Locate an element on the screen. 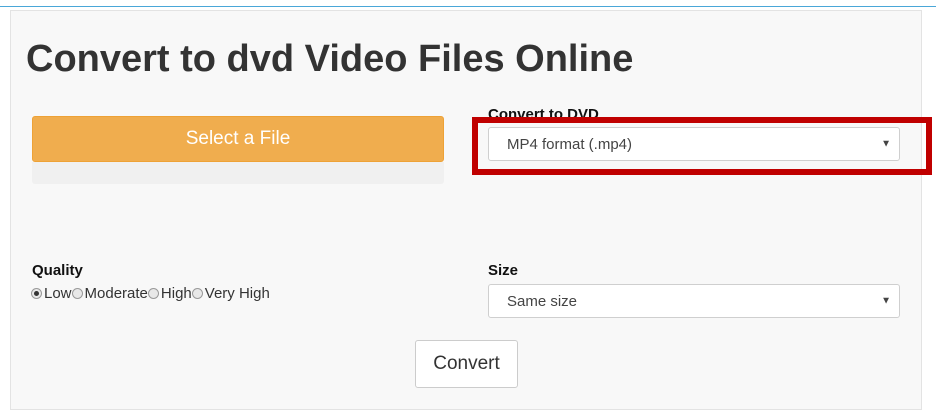  top-border-line is located at coordinates (468, 6).